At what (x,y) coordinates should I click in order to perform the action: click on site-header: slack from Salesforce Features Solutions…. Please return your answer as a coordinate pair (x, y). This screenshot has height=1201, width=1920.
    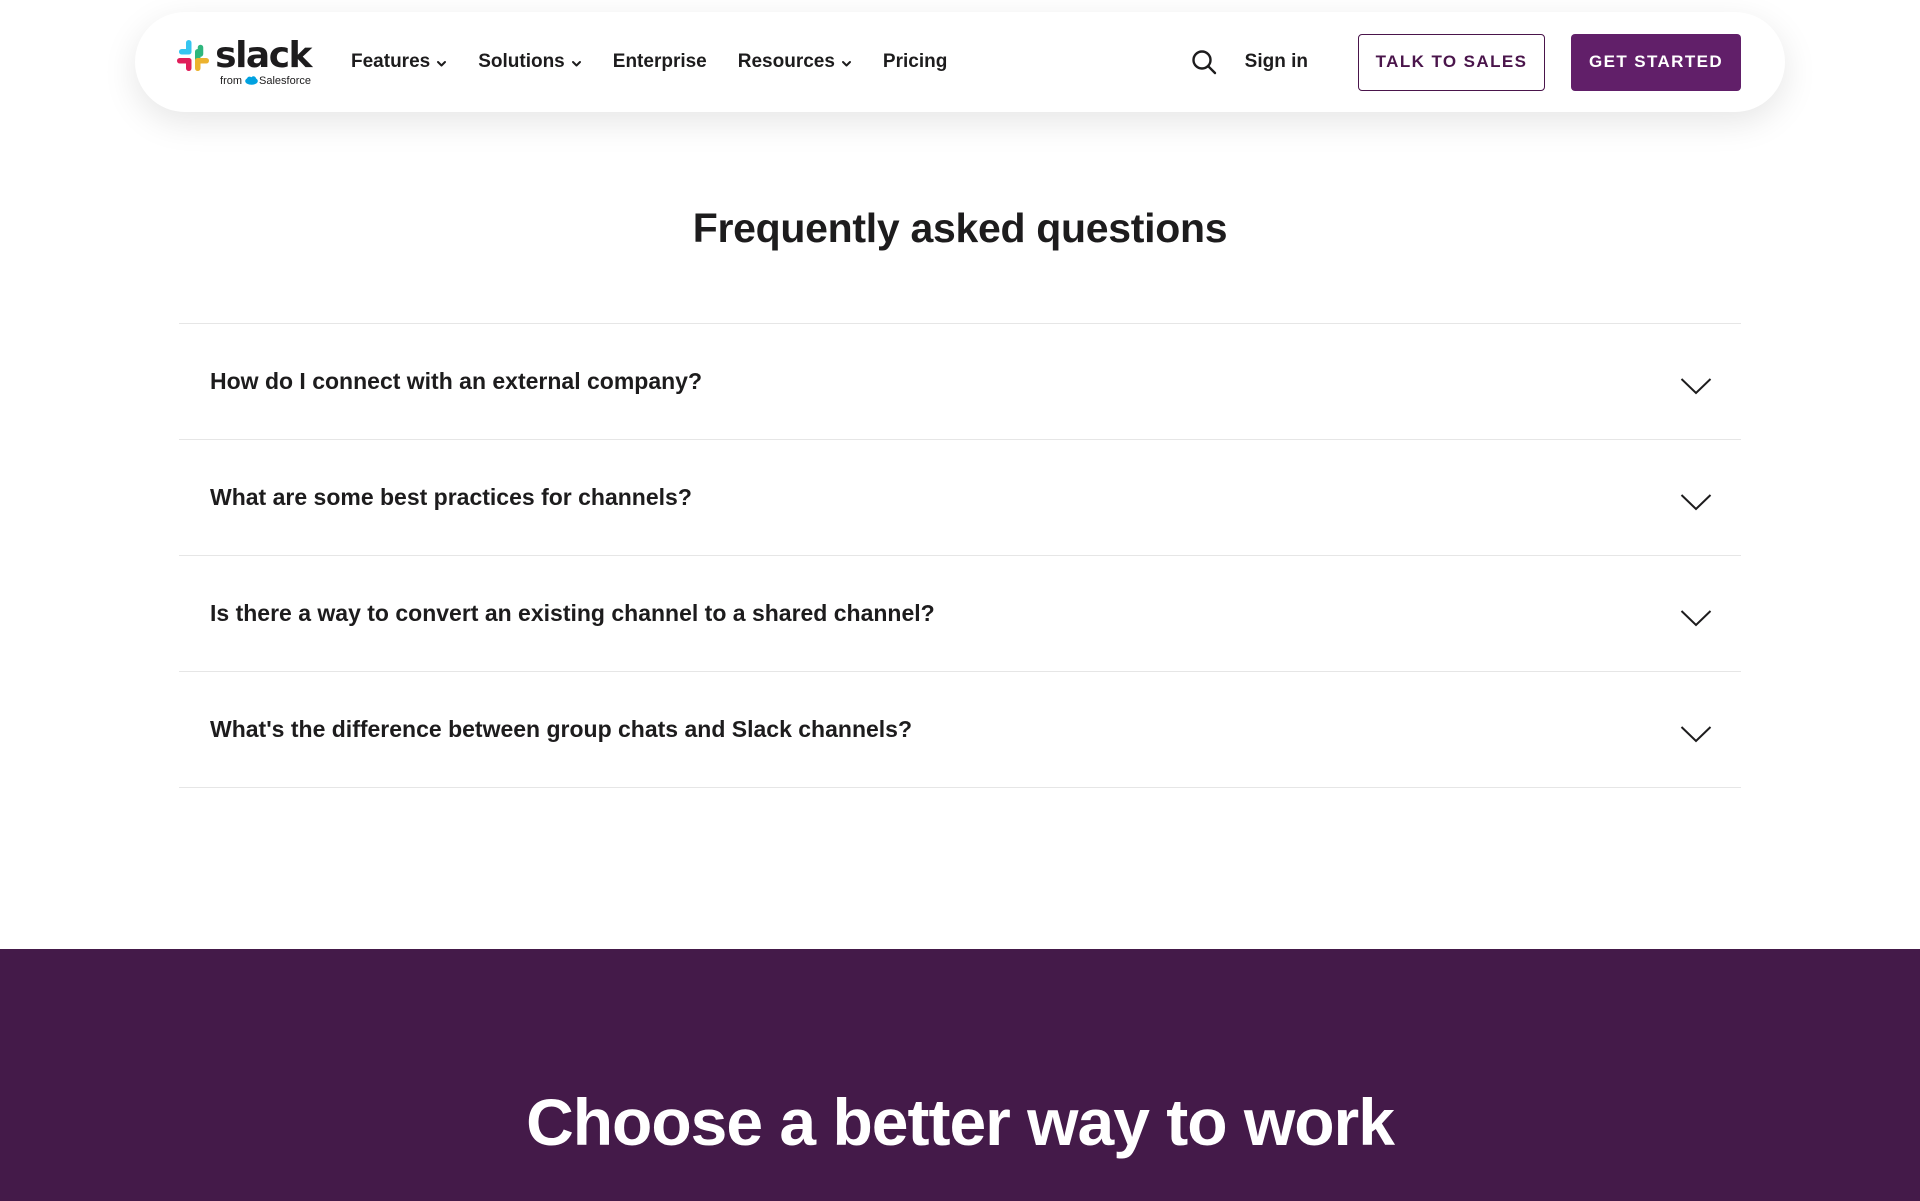
    Looking at the image, I should click on (960, 62).